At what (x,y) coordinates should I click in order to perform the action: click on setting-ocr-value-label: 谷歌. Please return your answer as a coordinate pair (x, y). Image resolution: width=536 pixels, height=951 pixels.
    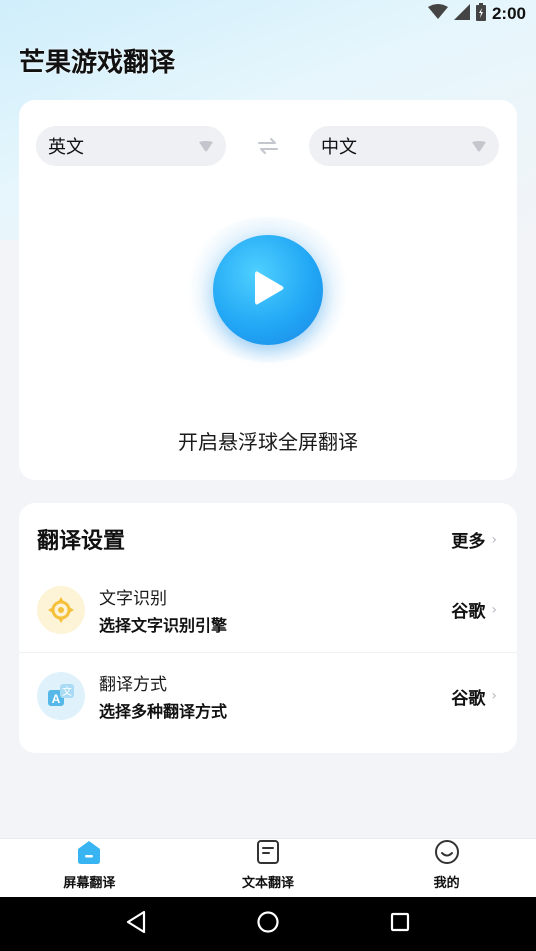
    Looking at the image, I should click on (468, 612).